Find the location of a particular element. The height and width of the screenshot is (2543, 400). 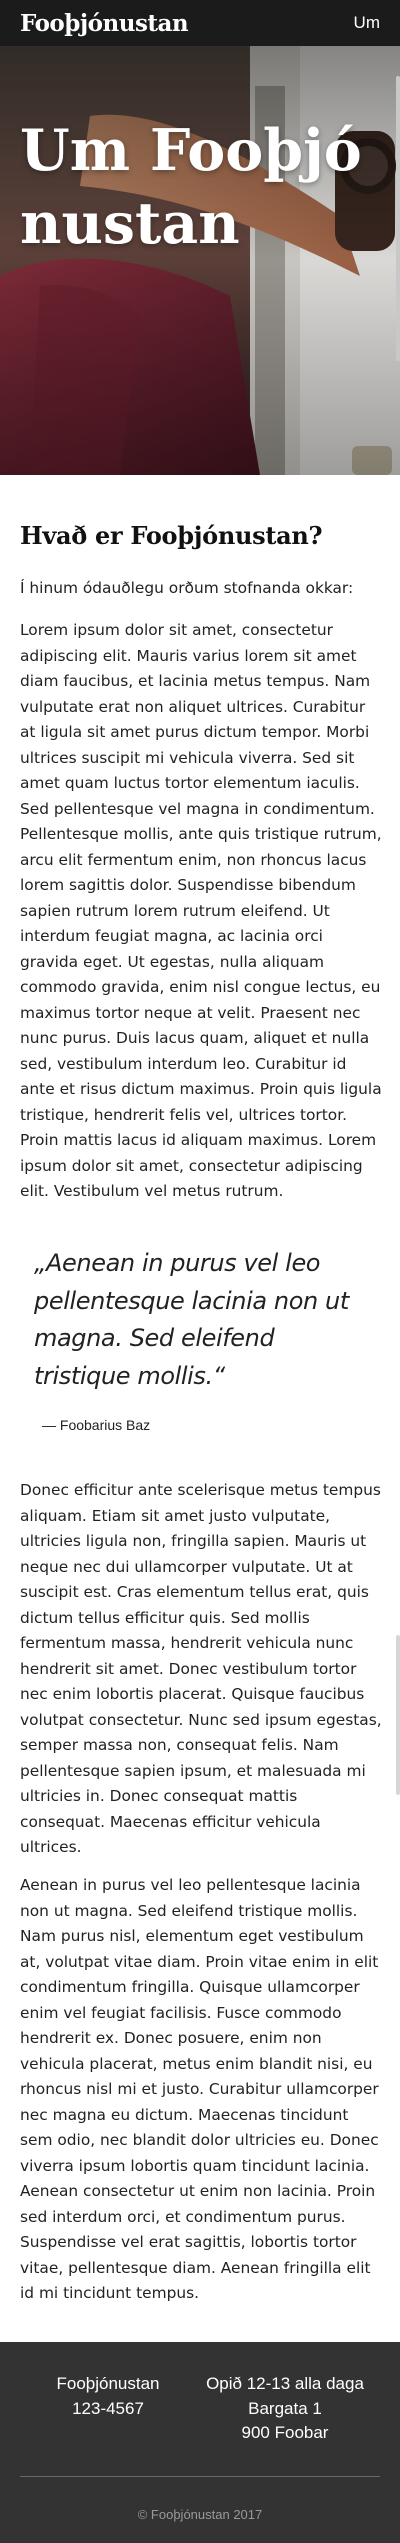

scrollbar-thumb-lower is located at coordinates (398, 1715).